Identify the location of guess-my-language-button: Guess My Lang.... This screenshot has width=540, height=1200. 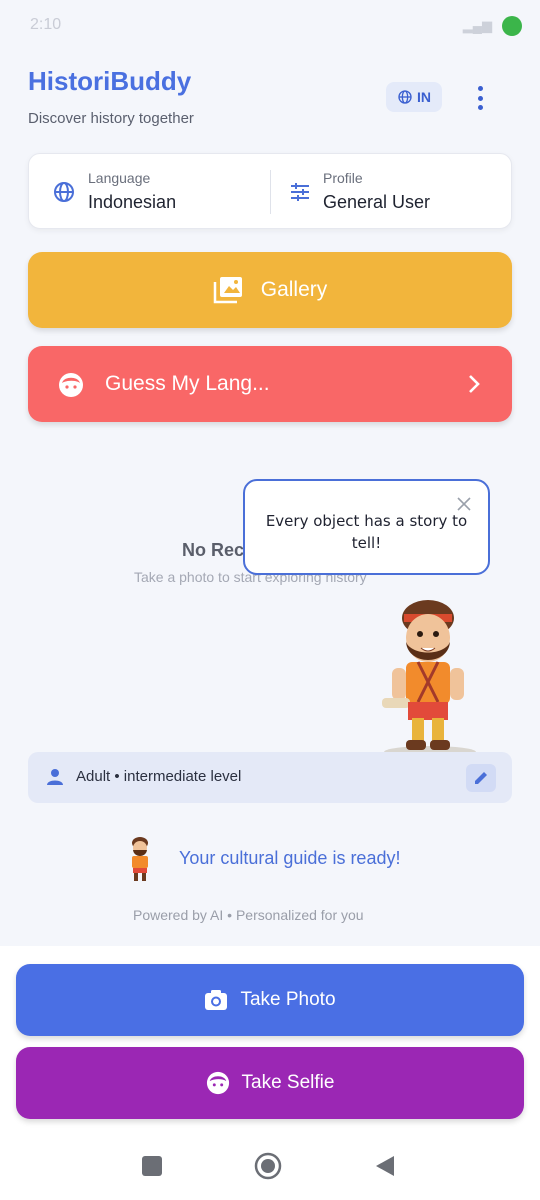
(270, 384).